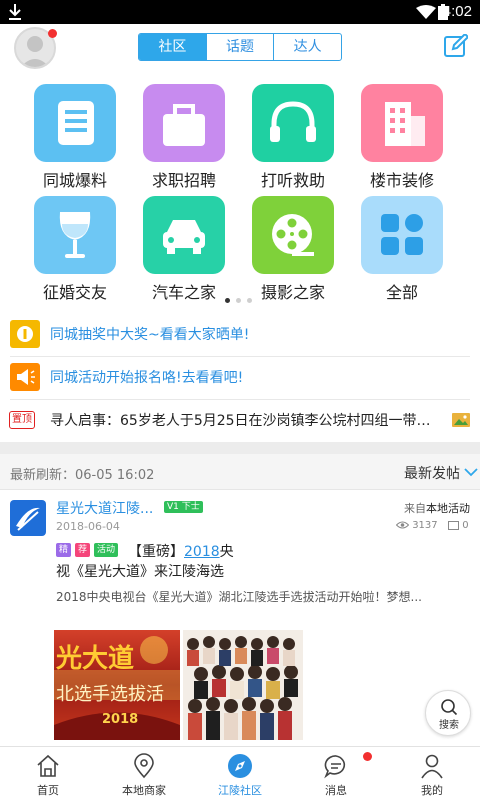 The image size is (480, 800). I want to click on view-count: 3137, so click(416, 525).